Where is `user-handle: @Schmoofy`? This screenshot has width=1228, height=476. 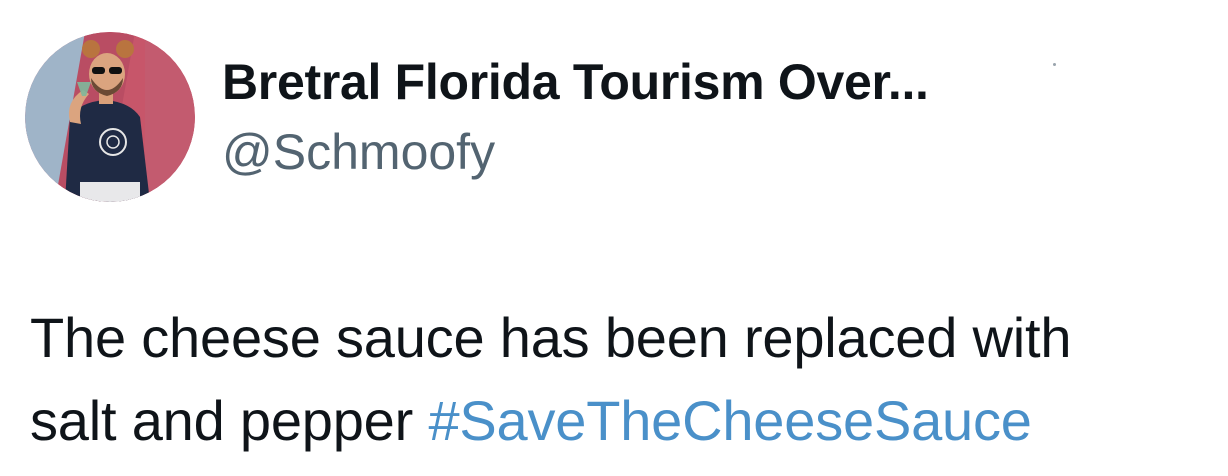 user-handle: @Schmoofy is located at coordinates (358, 152).